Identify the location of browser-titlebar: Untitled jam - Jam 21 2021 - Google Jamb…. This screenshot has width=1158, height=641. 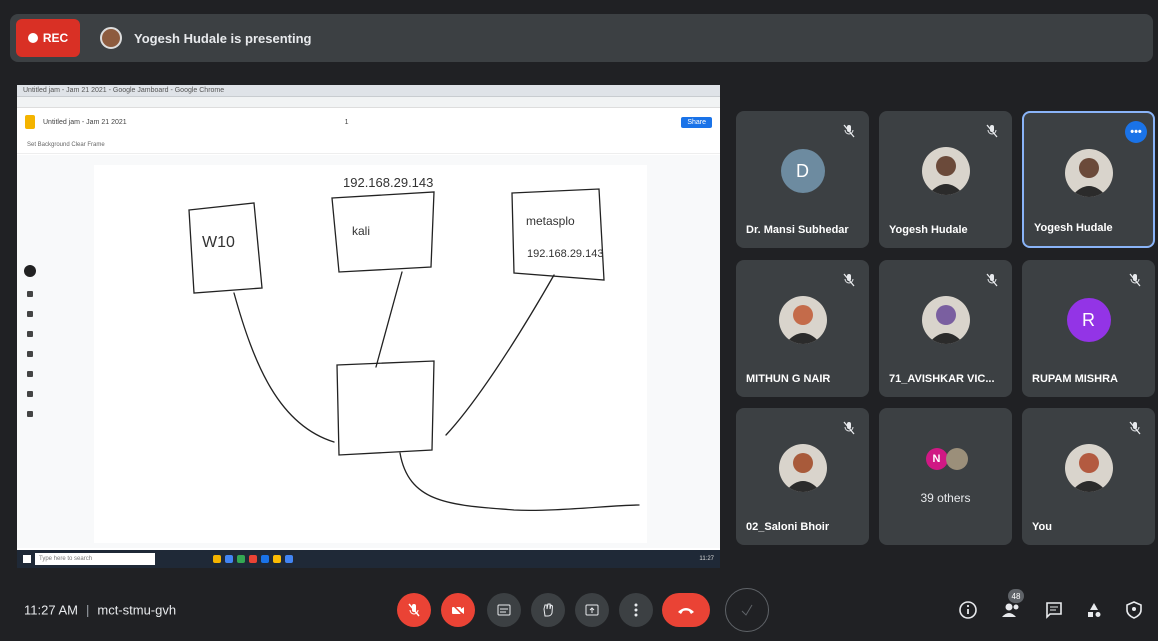
(368, 91).